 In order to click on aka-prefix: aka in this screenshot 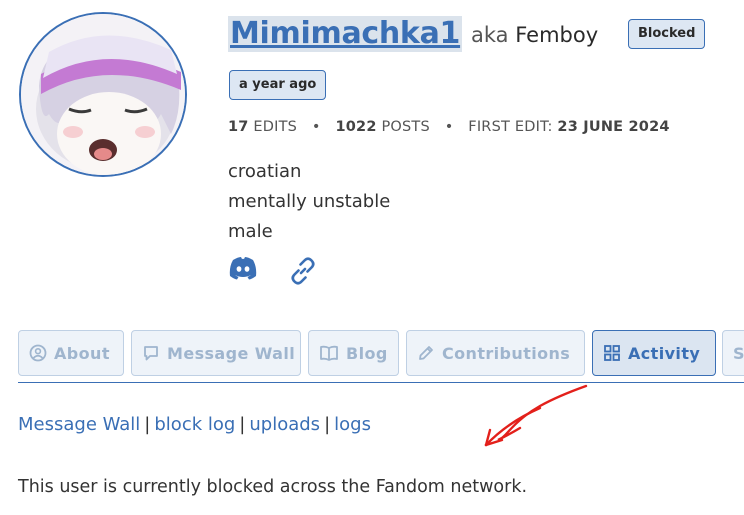, I will do `click(490, 35)`.